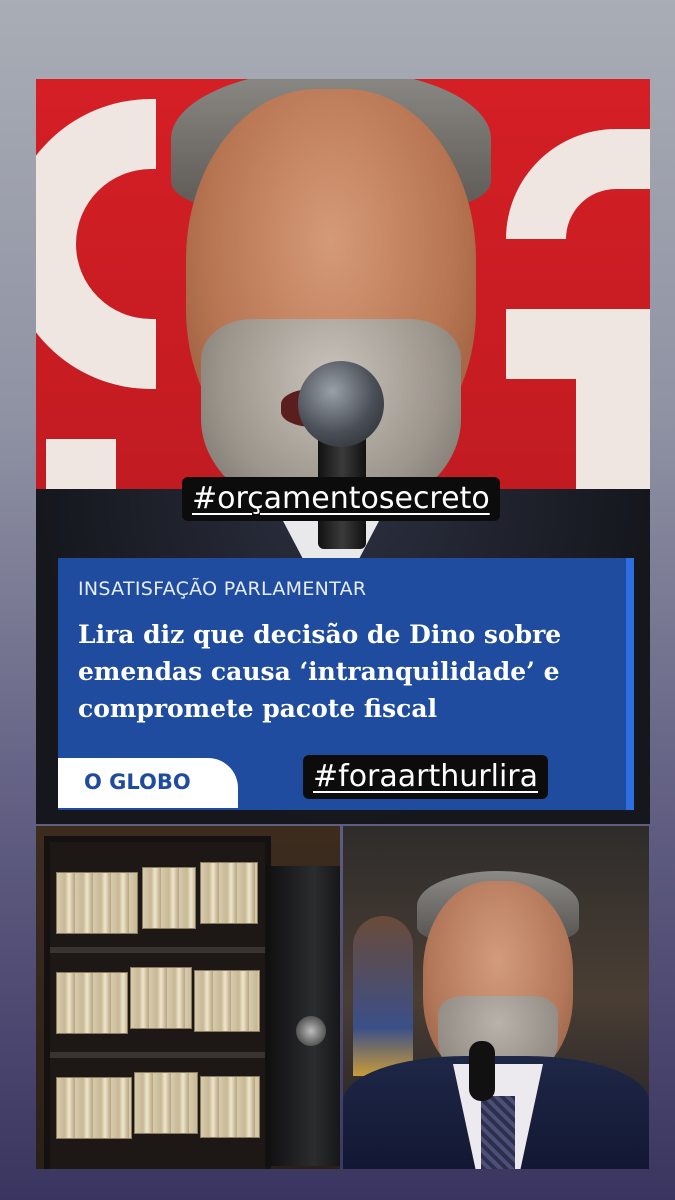  I want to click on hashtag-sticker-orcamentosecreto: #orçamentosecreto, so click(341, 499).